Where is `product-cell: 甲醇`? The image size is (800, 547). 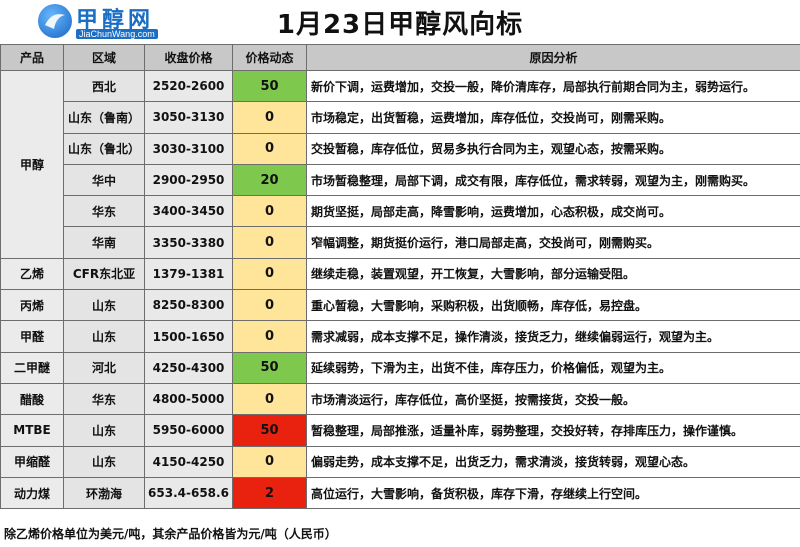
product-cell: 甲醇 is located at coordinates (32, 164).